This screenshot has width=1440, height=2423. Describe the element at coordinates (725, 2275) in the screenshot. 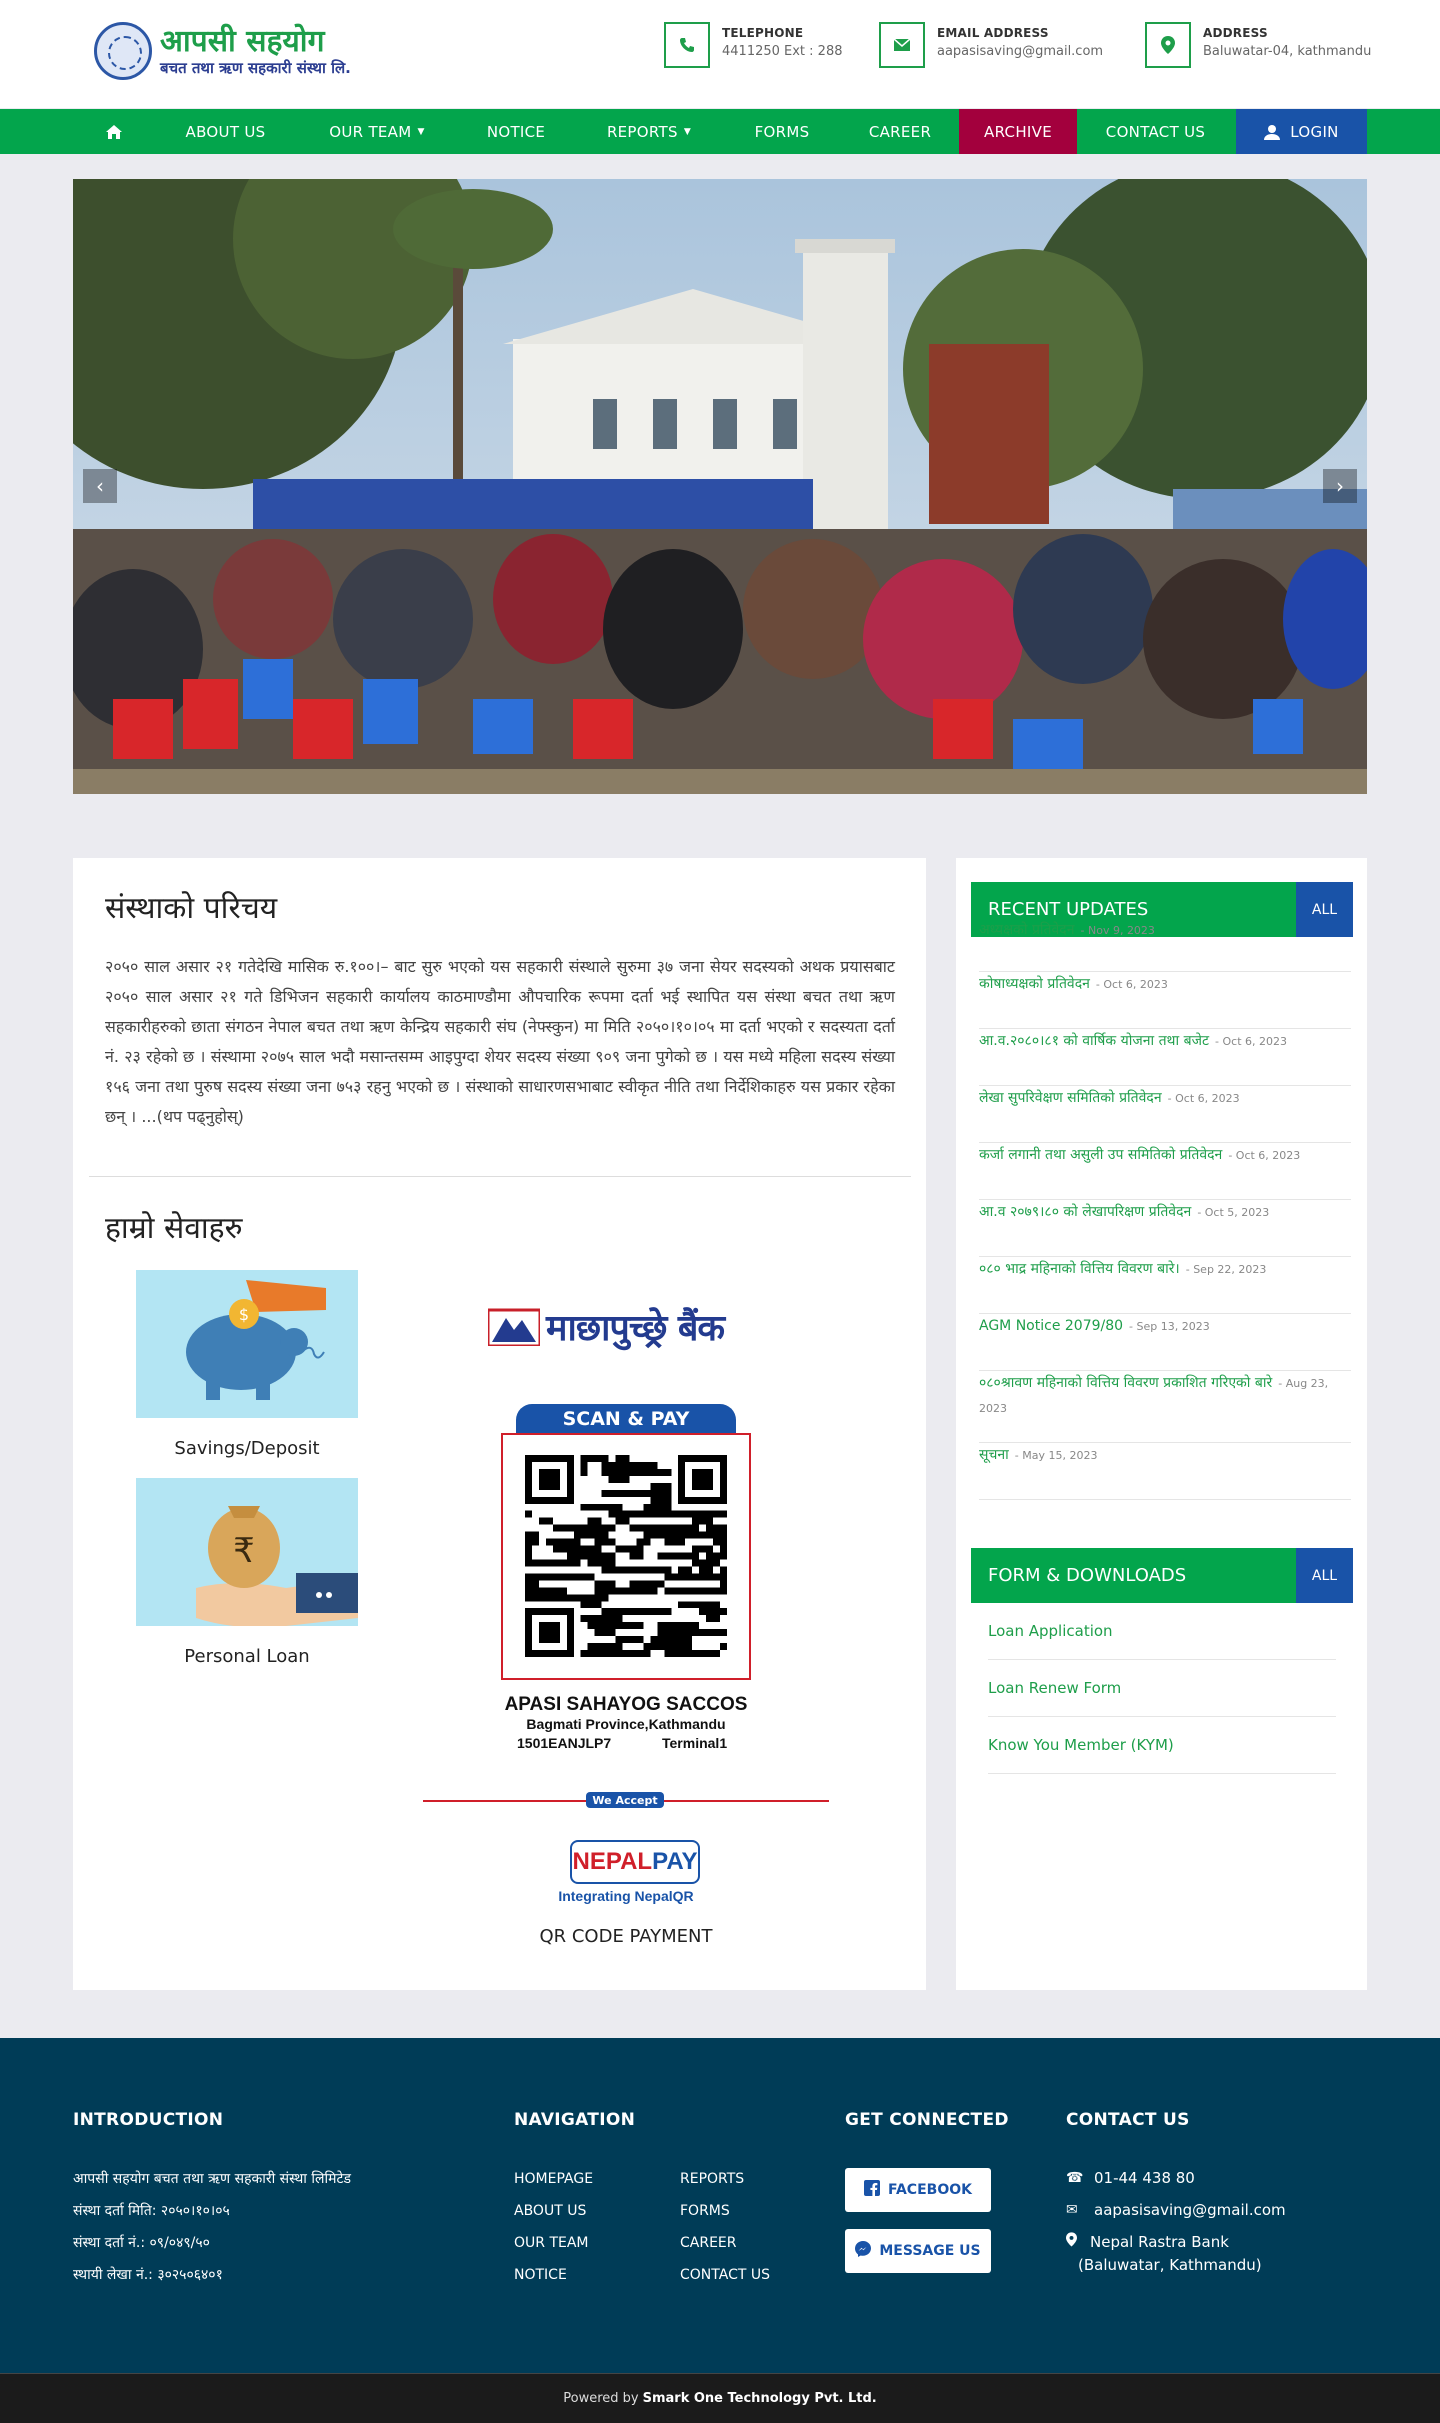

I see `footer-link-contact-us: CONTACT US` at that location.